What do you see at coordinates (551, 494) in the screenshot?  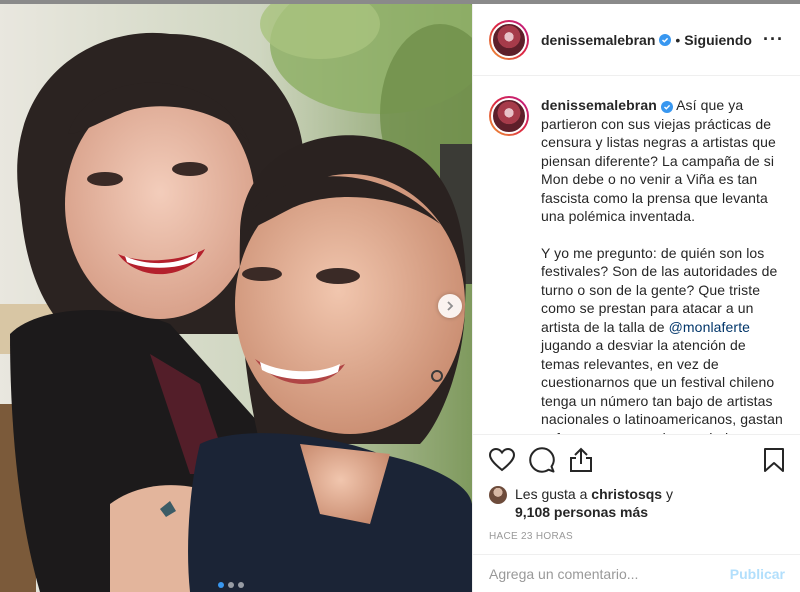 I see `likes-prefix: Les gusta a` at bounding box center [551, 494].